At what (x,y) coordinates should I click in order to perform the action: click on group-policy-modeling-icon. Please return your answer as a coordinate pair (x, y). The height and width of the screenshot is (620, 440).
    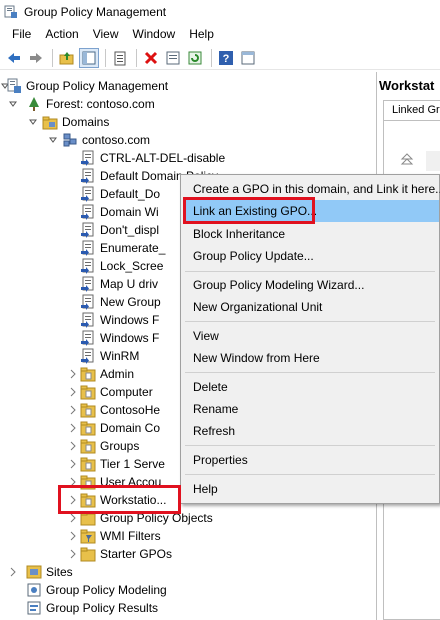
    Looking at the image, I should click on (34, 590).